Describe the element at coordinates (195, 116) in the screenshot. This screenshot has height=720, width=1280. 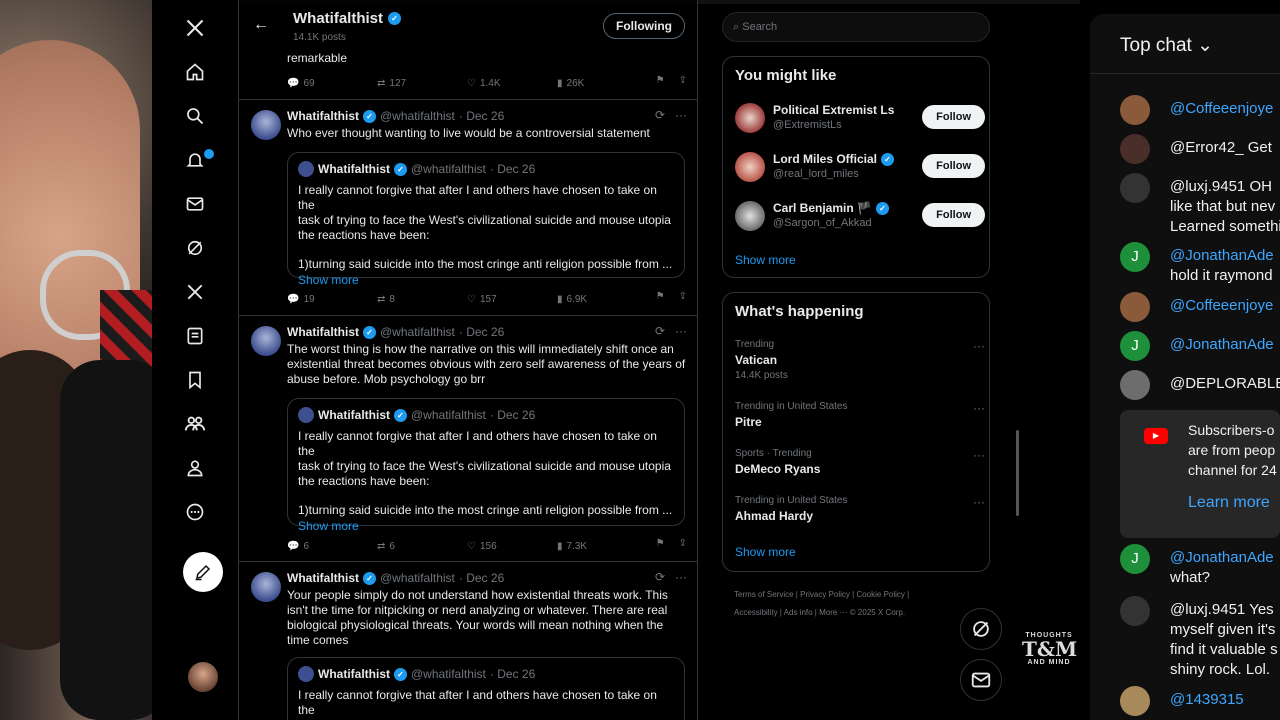
I see `search-icon` at that location.